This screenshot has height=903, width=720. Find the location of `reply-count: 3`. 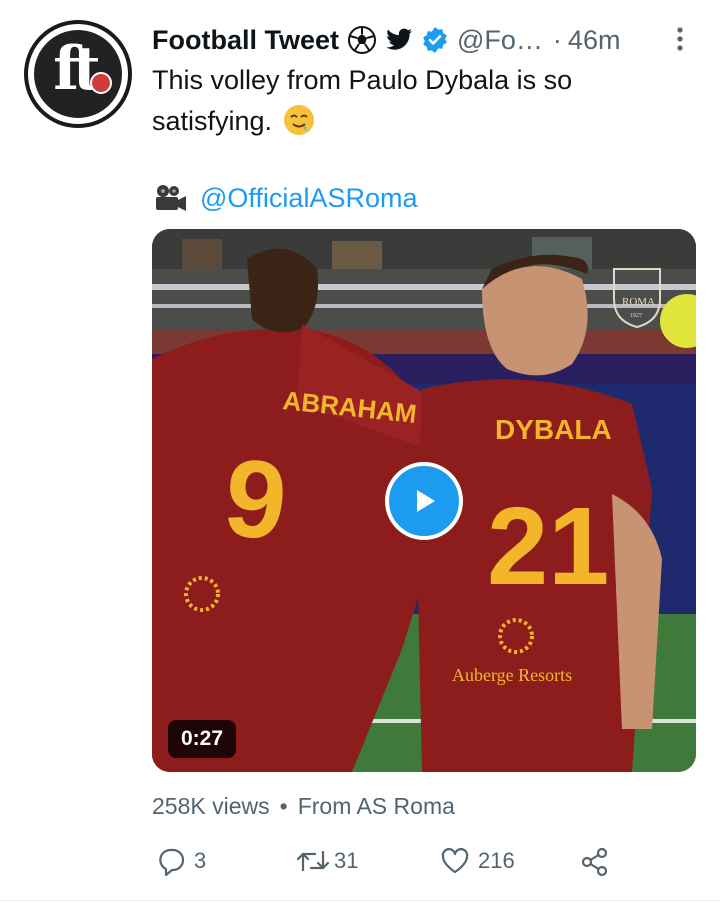

reply-count: 3 is located at coordinates (200, 860).